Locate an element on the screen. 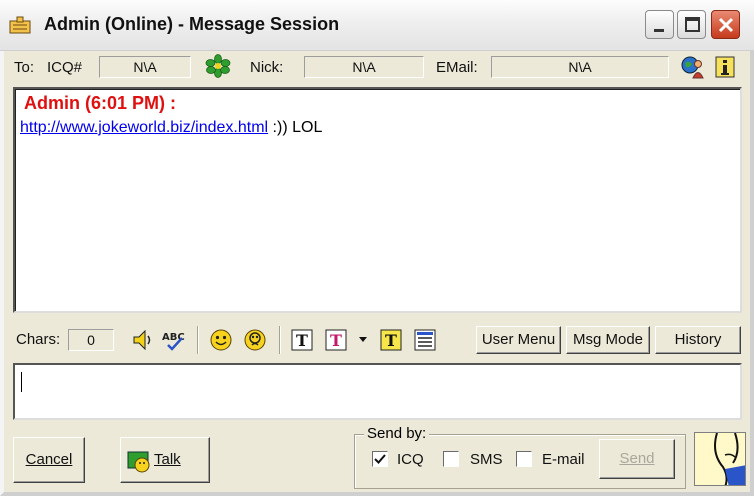 The height and width of the screenshot is (496, 754). checkmark-icon is located at coordinates (380, 459).